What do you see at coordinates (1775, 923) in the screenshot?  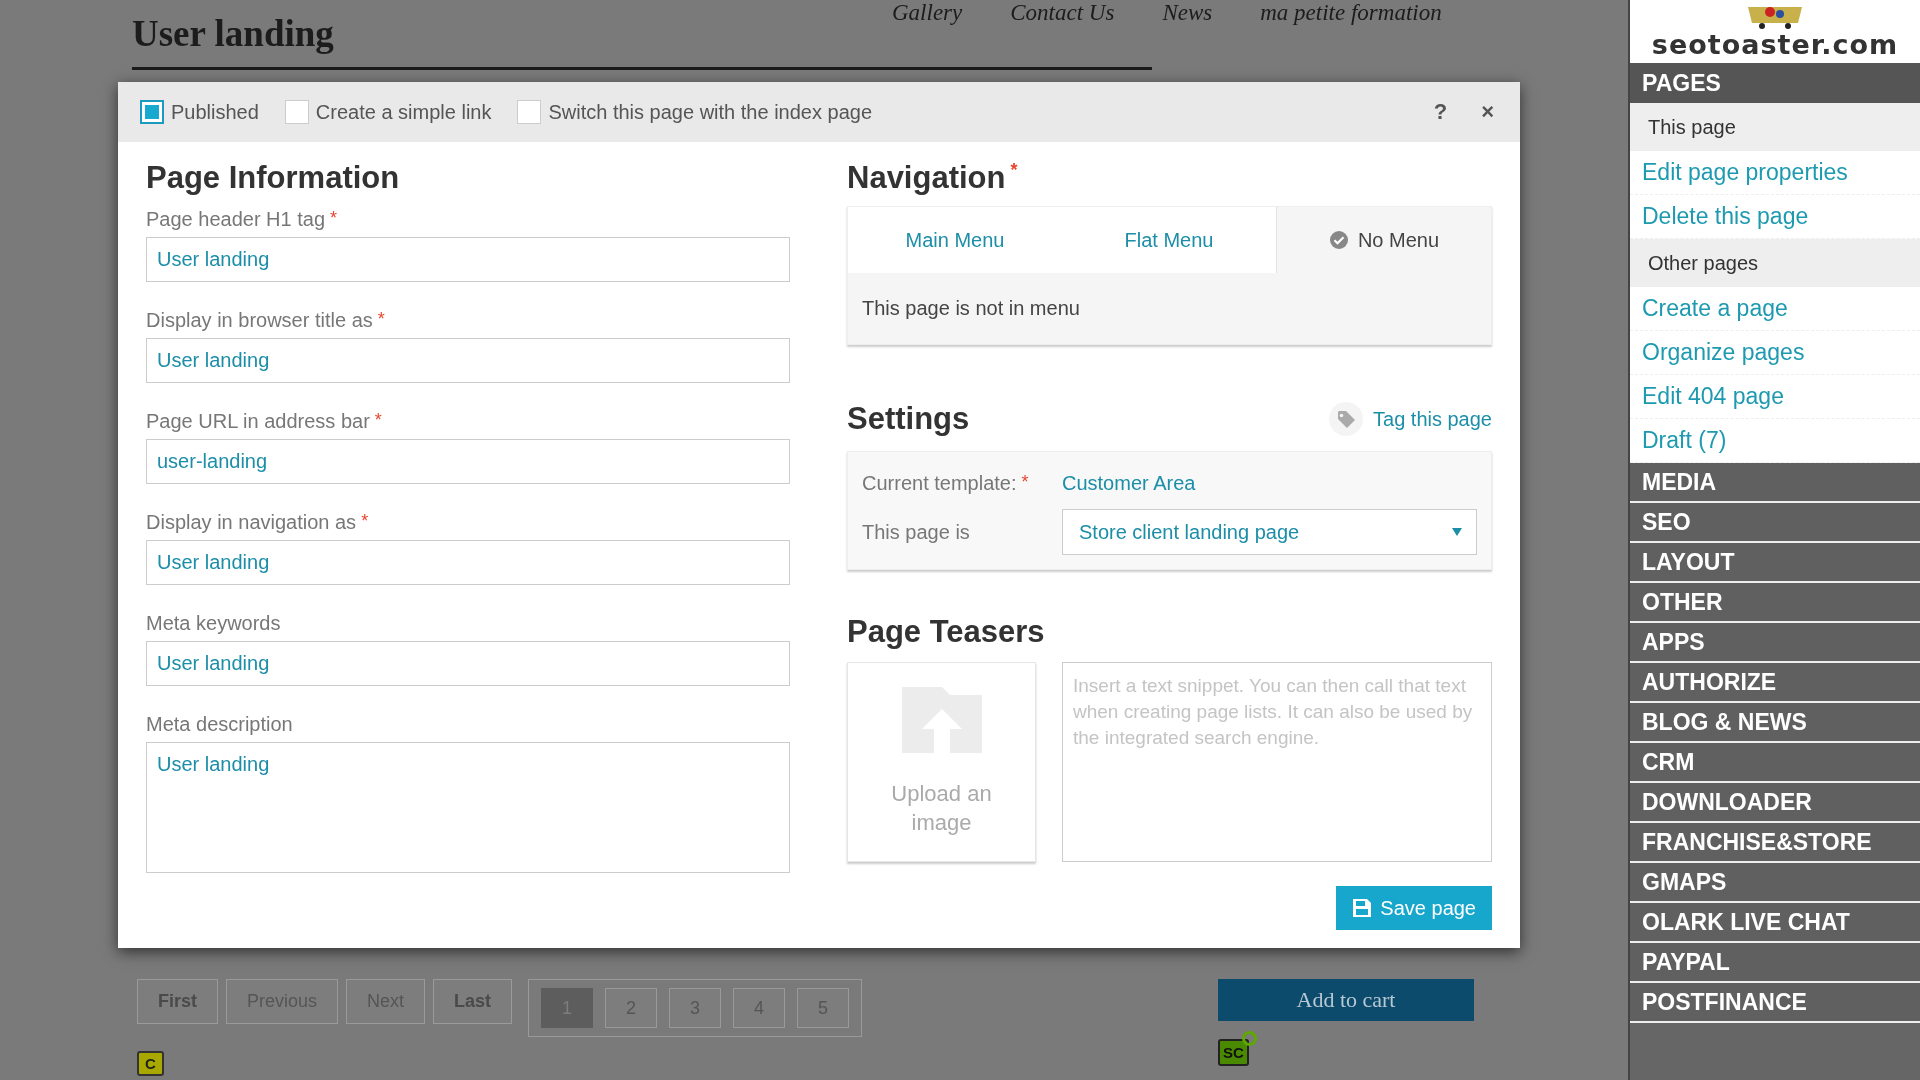 I see `sidebar-section: OLARK LIVE CHAT` at bounding box center [1775, 923].